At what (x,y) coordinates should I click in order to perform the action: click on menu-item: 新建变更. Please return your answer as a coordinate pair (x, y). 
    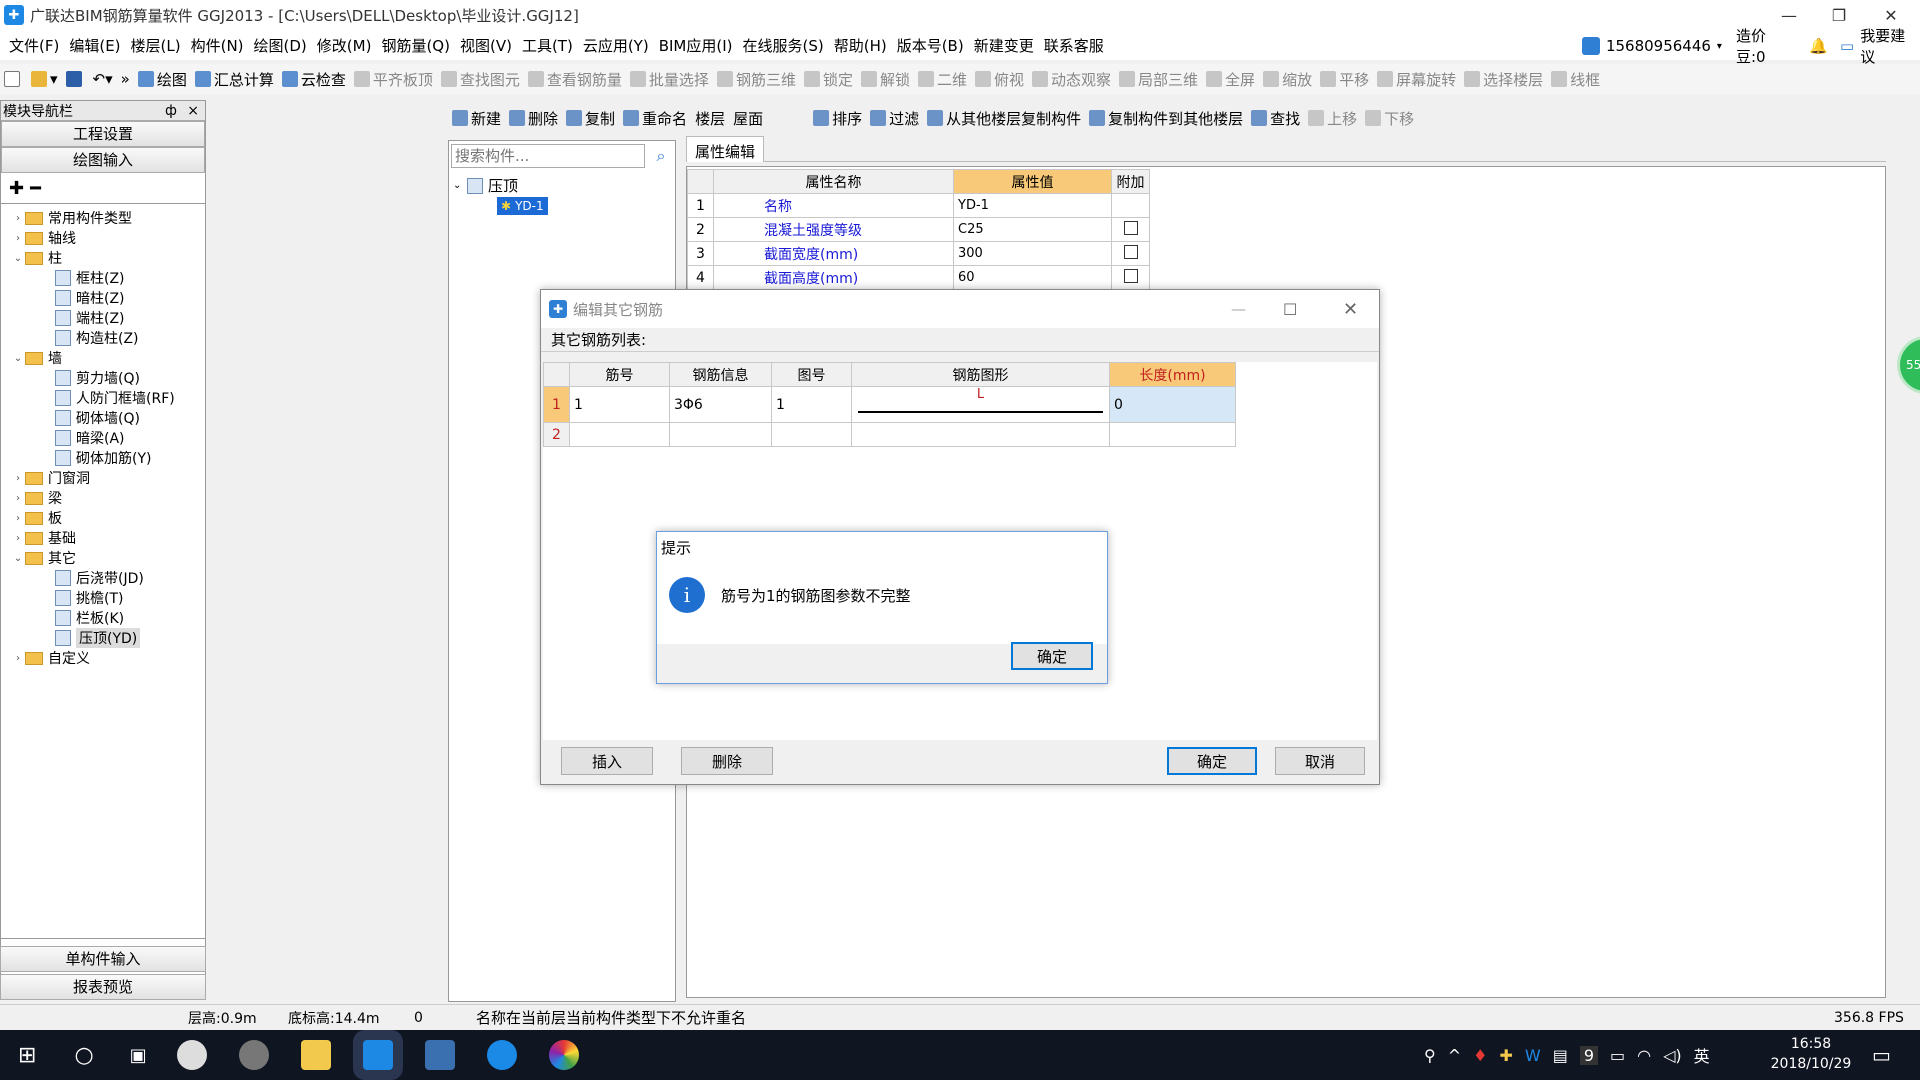
    Looking at the image, I should click on (1004, 45).